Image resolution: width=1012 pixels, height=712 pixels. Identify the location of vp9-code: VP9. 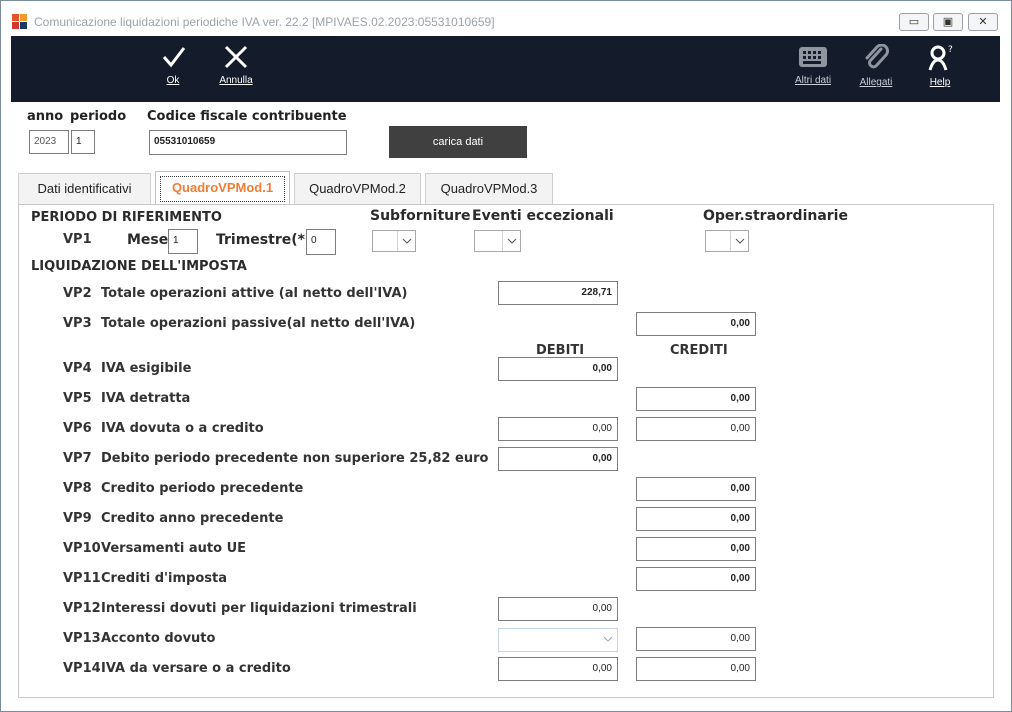
(77, 518).